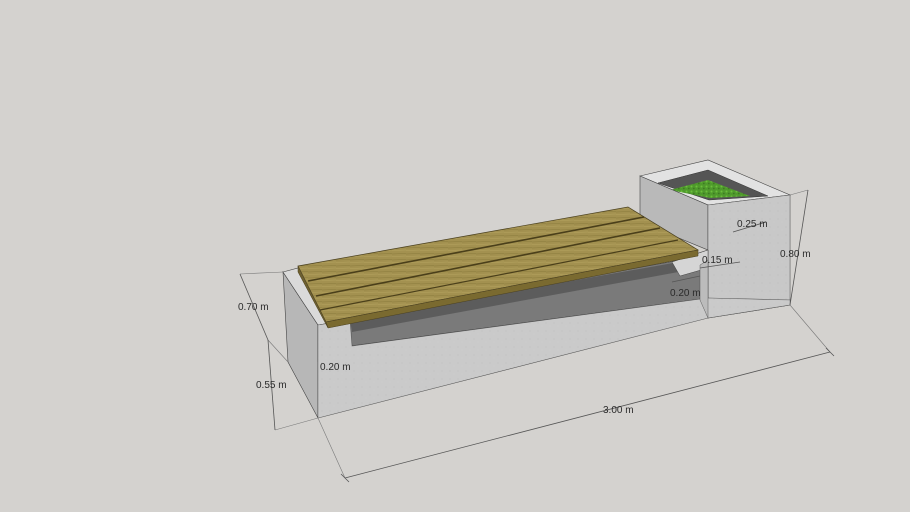 The image size is (910, 512). What do you see at coordinates (335, 367) in the screenshot?
I see `dim-support-wall: 0.20 m` at bounding box center [335, 367].